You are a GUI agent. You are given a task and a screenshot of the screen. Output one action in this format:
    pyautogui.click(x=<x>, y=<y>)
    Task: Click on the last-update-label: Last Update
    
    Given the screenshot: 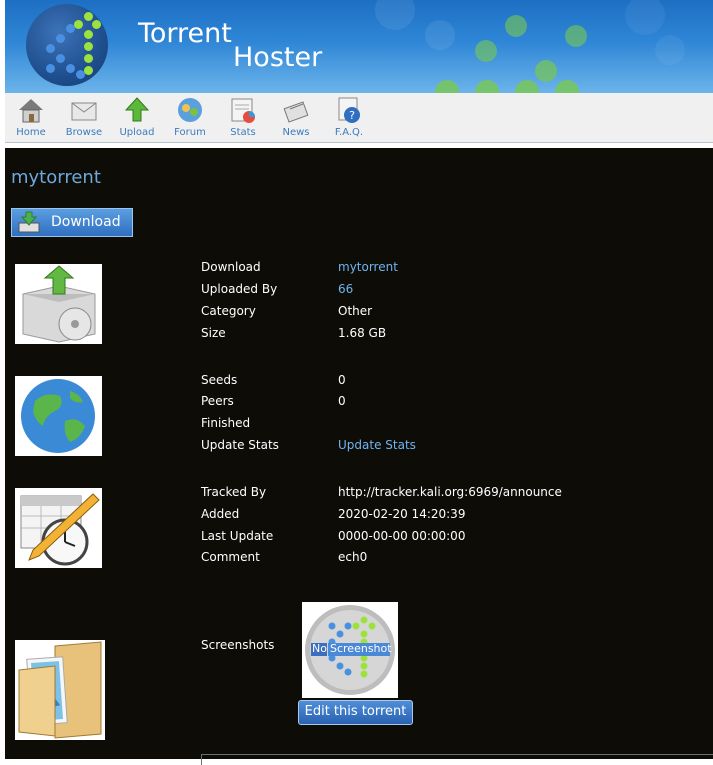 What is the action you would take?
    pyautogui.click(x=237, y=536)
    